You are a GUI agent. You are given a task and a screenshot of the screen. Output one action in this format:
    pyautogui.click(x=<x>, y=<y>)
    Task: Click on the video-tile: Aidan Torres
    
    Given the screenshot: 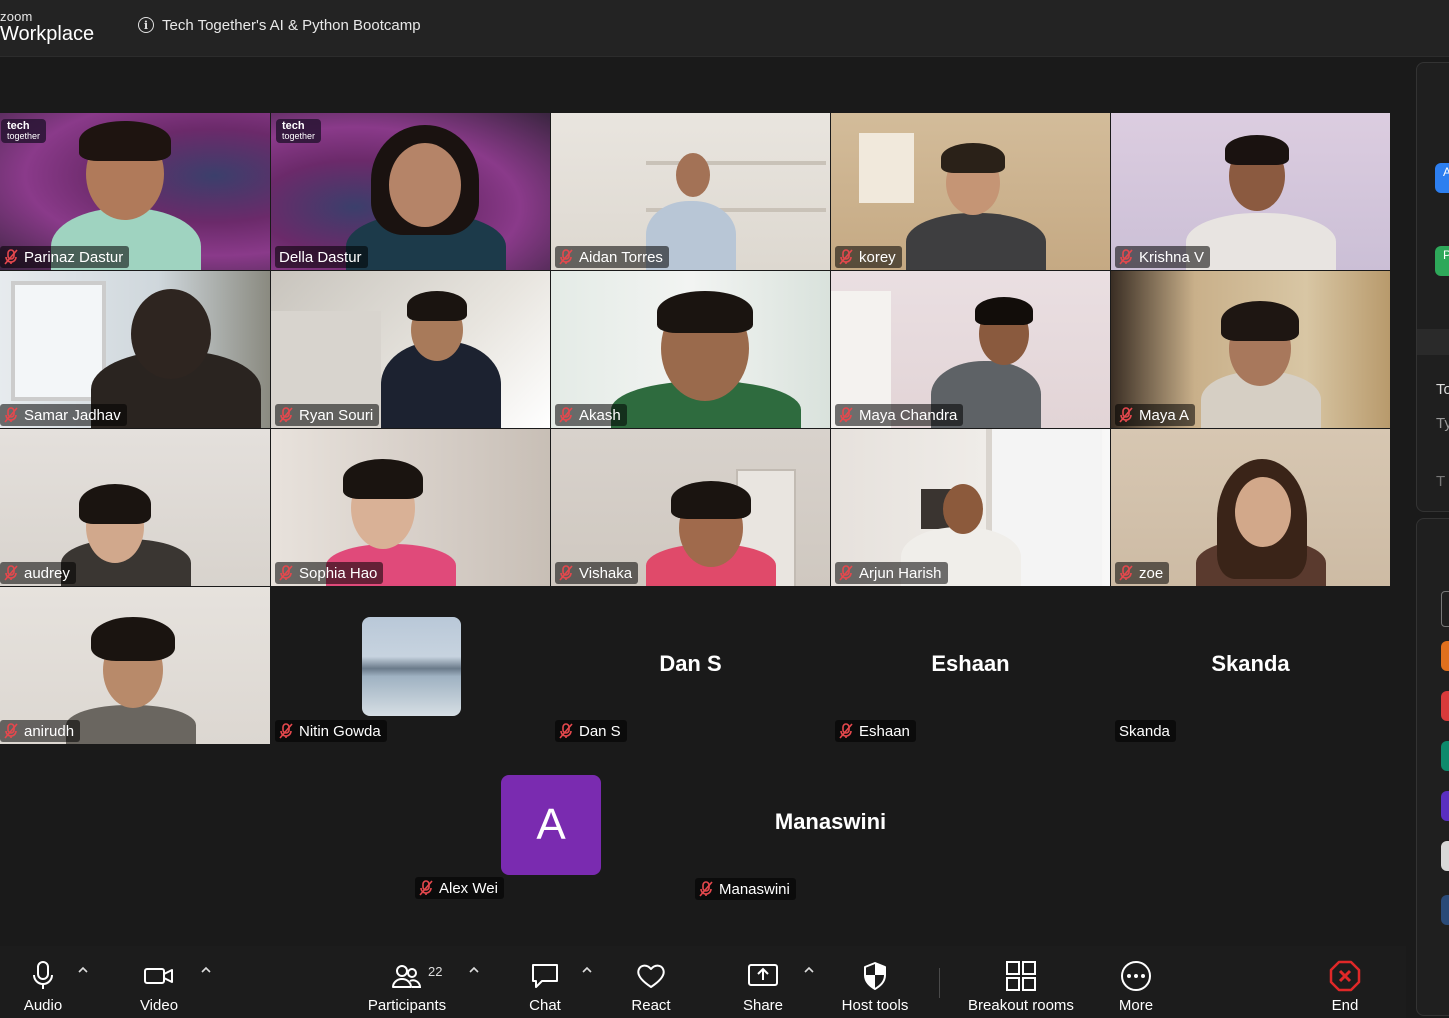 What is the action you would take?
    pyautogui.click(x=690, y=191)
    